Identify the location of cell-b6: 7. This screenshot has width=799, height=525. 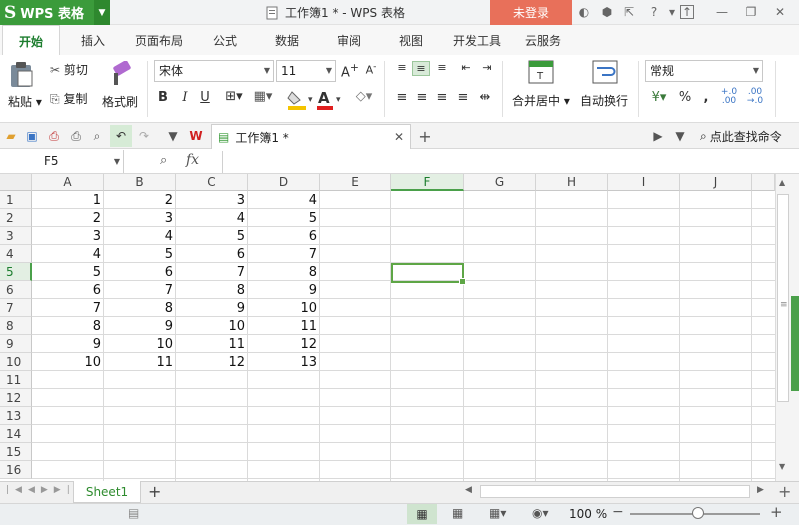
(140, 290).